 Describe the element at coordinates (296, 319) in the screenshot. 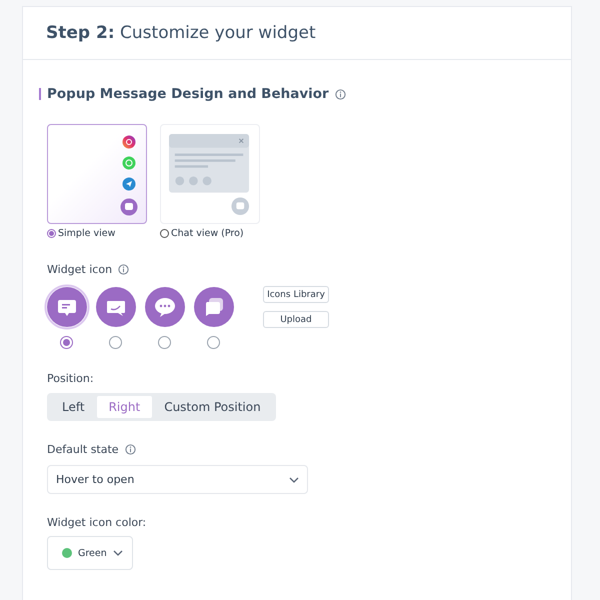

I see `icon-action-button: Upload` at that location.